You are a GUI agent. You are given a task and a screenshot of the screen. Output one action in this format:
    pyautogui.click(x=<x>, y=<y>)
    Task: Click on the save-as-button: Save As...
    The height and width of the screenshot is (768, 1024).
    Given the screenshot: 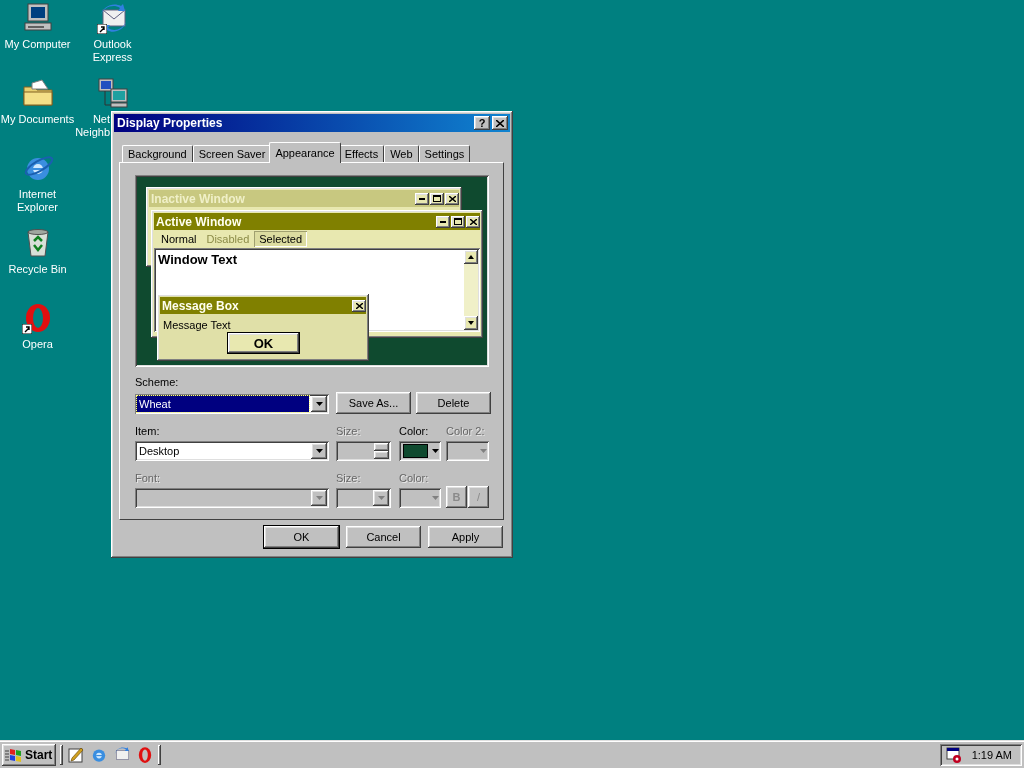 What is the action you would take?
    pyautogui.click(x=373, y=403)
    